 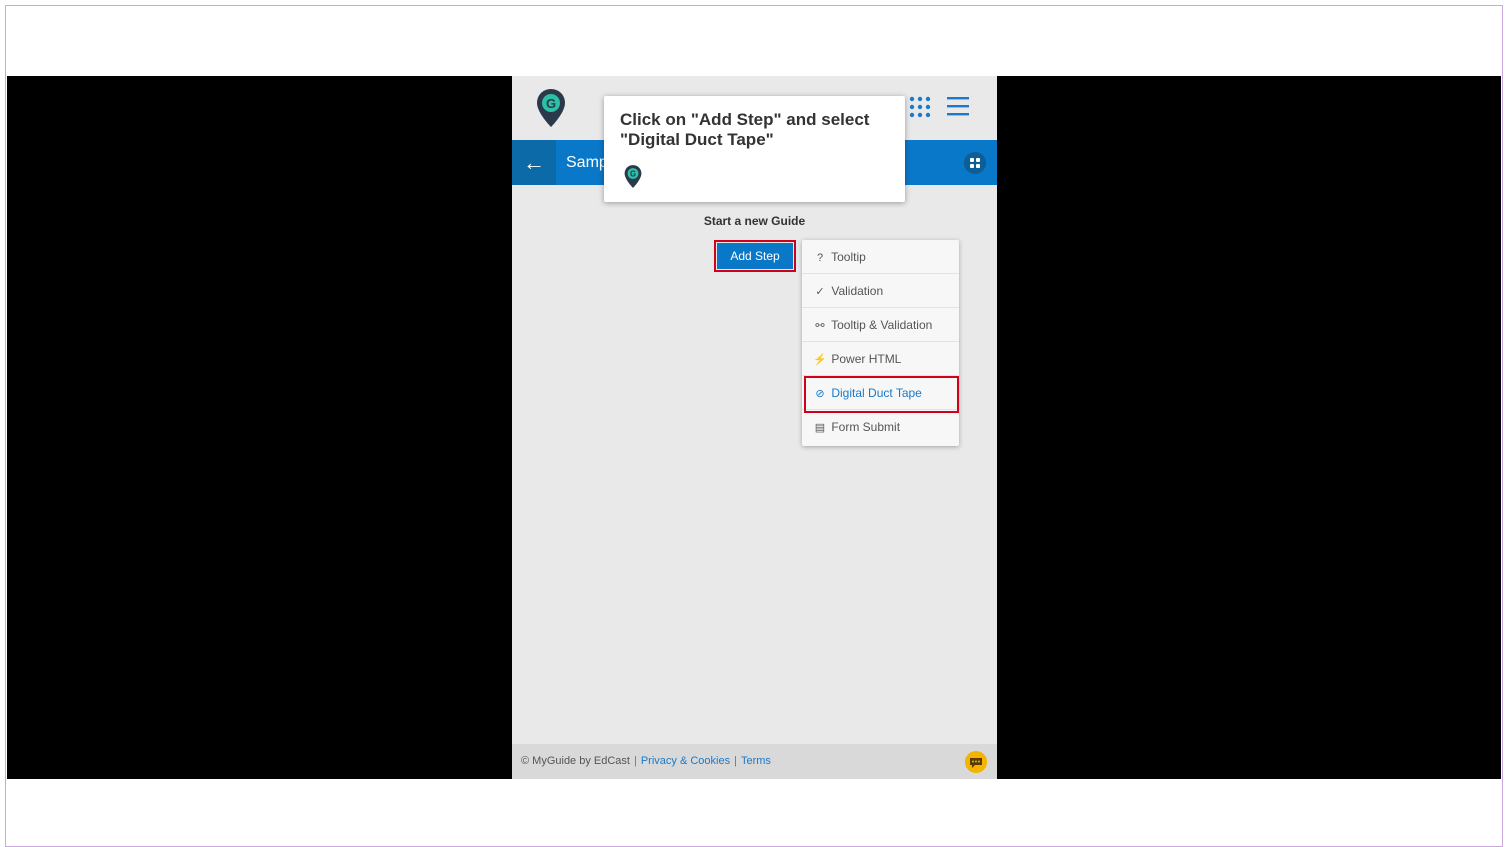 What do you see at coordinates (866, 427) in the screenshot?
I see `menu-item-label: Form Submit` at bounding box center [866, 427].